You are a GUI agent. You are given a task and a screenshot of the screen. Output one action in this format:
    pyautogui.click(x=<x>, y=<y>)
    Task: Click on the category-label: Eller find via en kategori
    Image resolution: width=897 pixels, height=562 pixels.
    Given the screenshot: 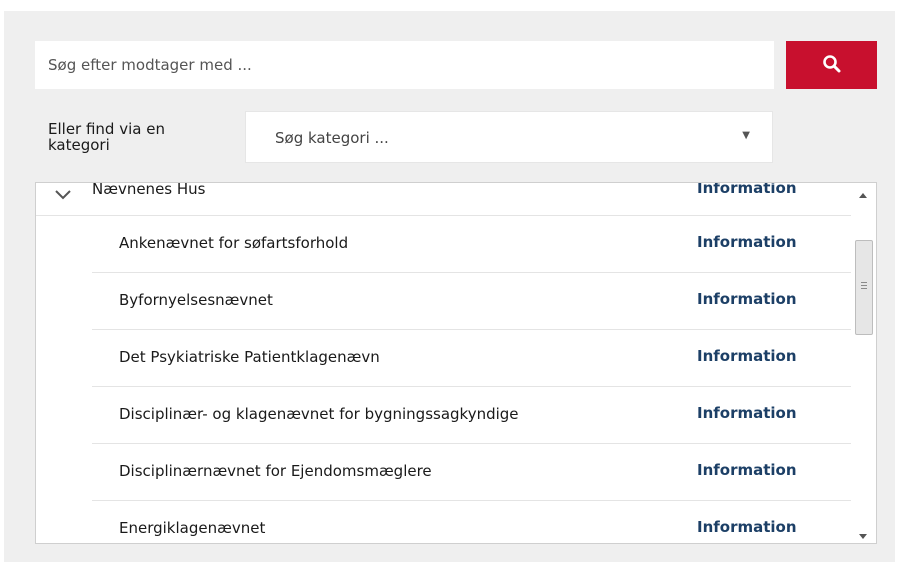 What is the action you would take?
    pyautogui.click(x=106, y=137)
    